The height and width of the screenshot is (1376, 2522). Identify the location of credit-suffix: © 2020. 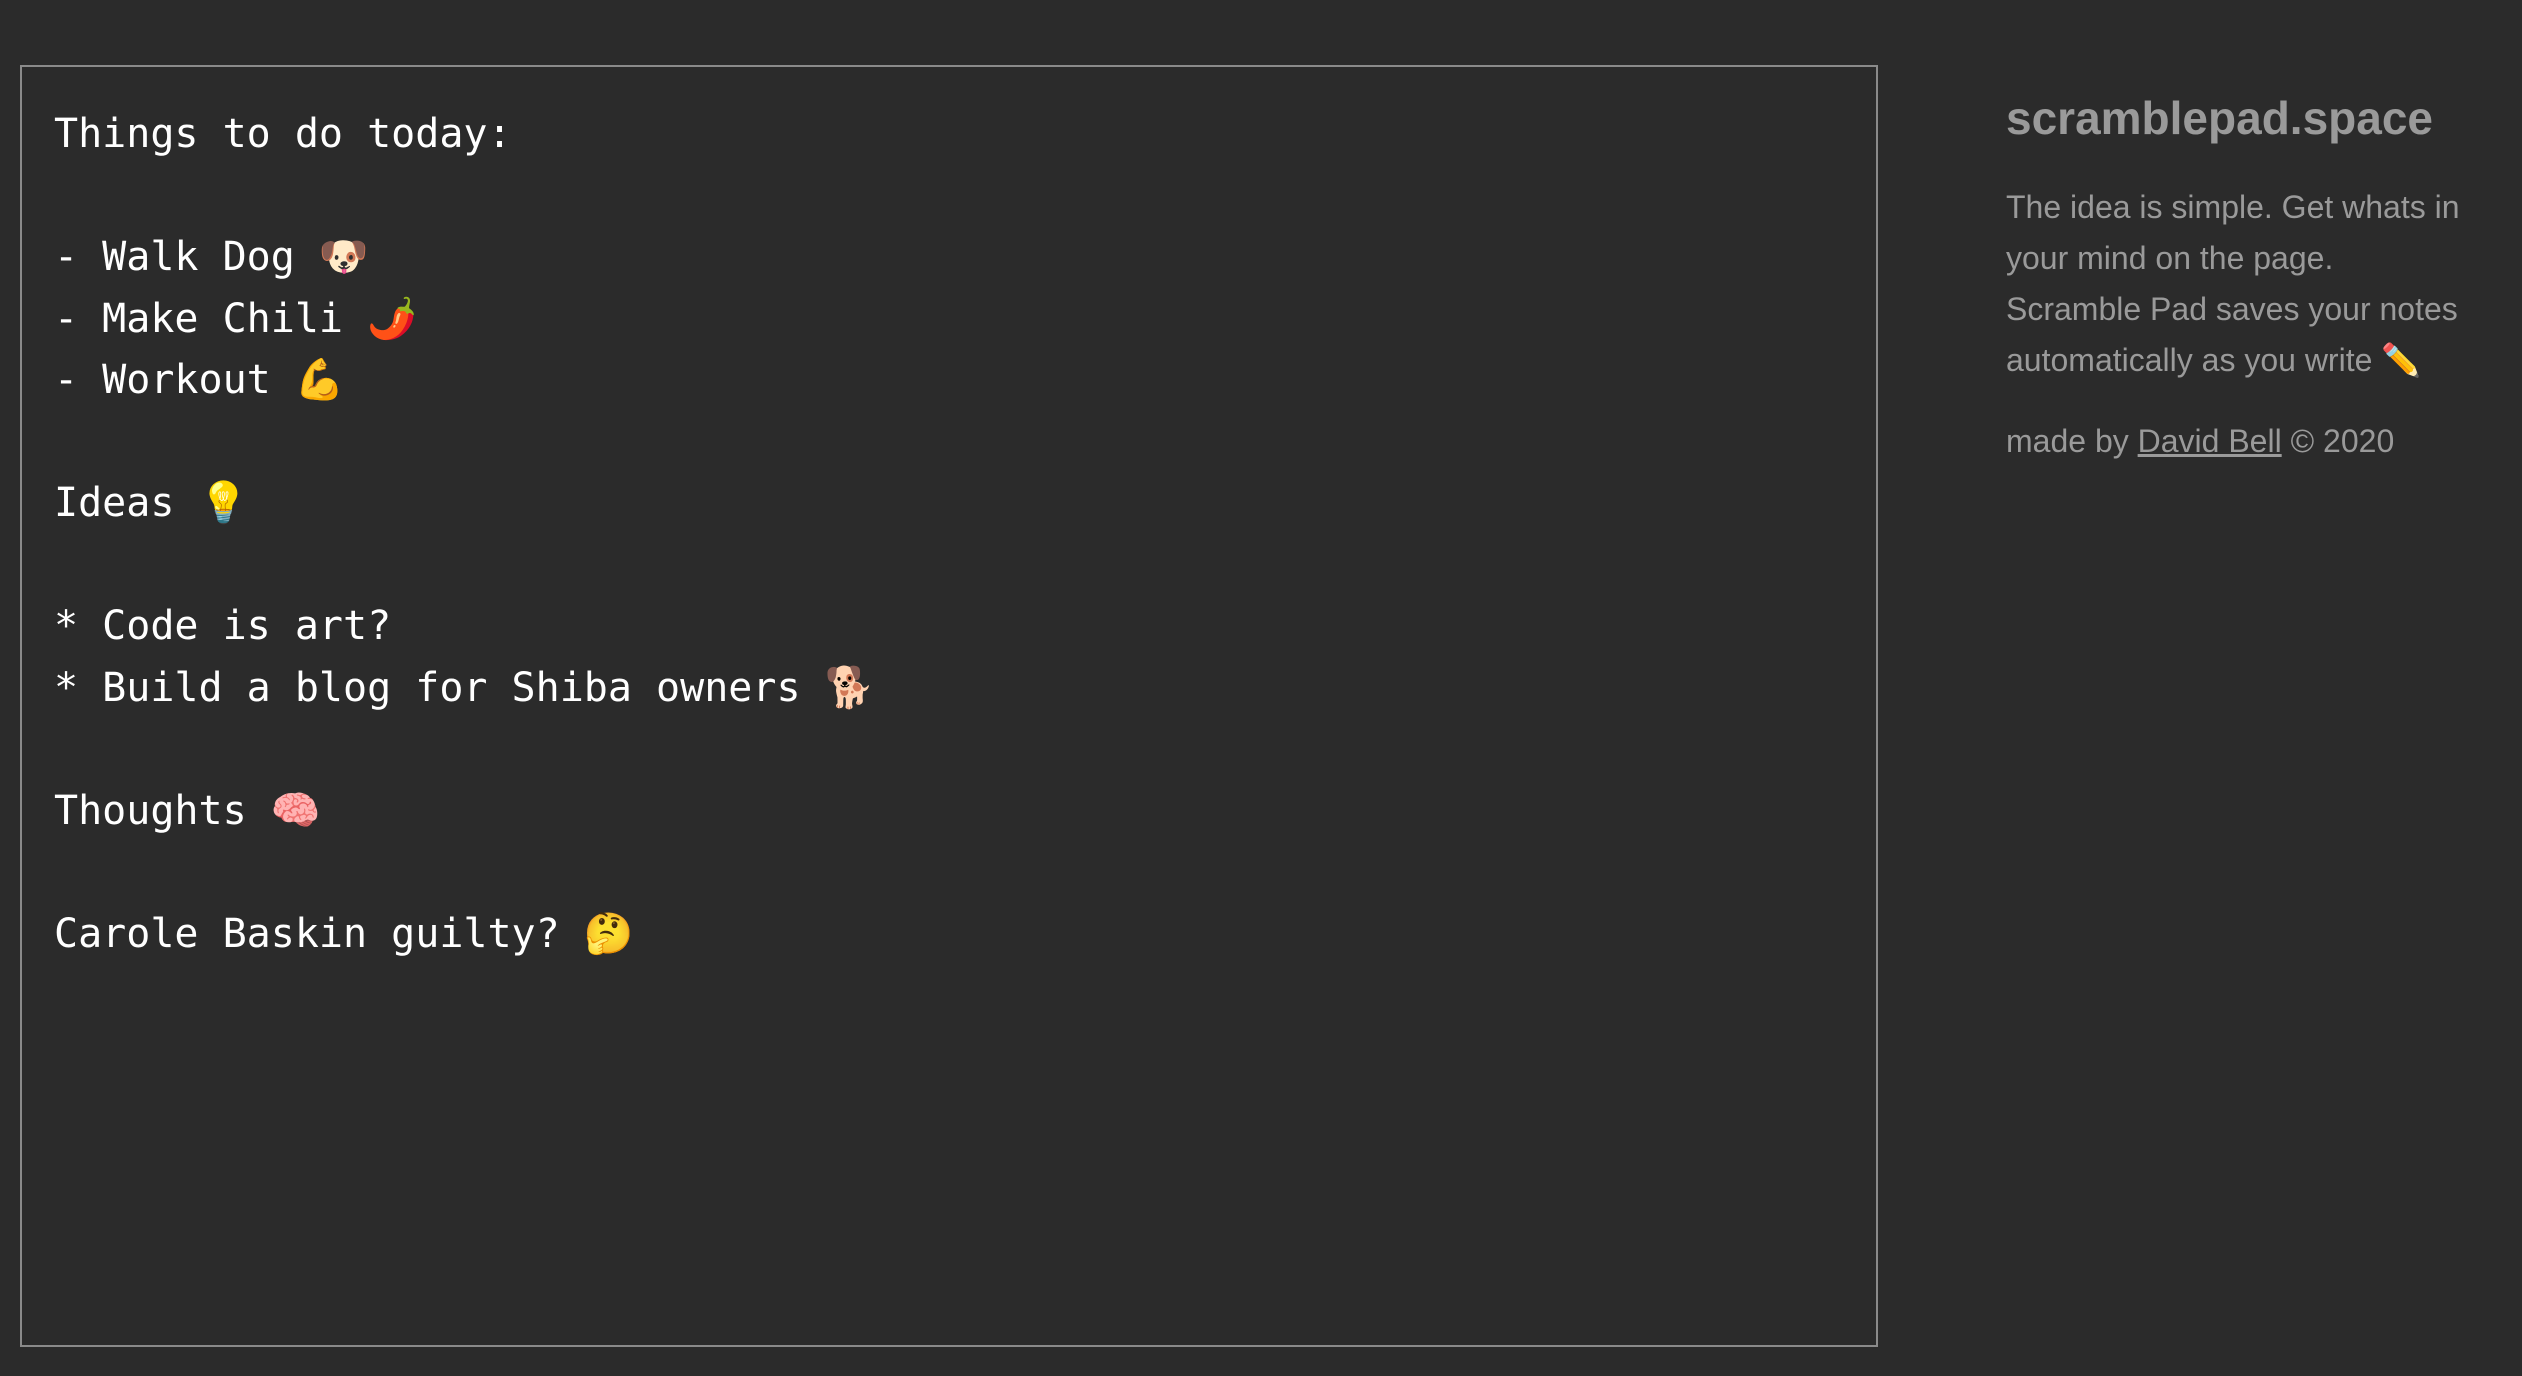
(2338, 441).